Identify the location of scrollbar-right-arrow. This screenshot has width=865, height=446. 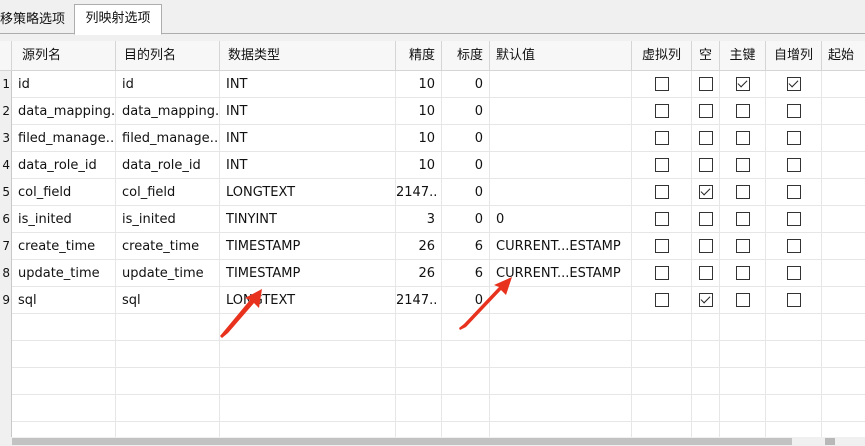
(830, 441).